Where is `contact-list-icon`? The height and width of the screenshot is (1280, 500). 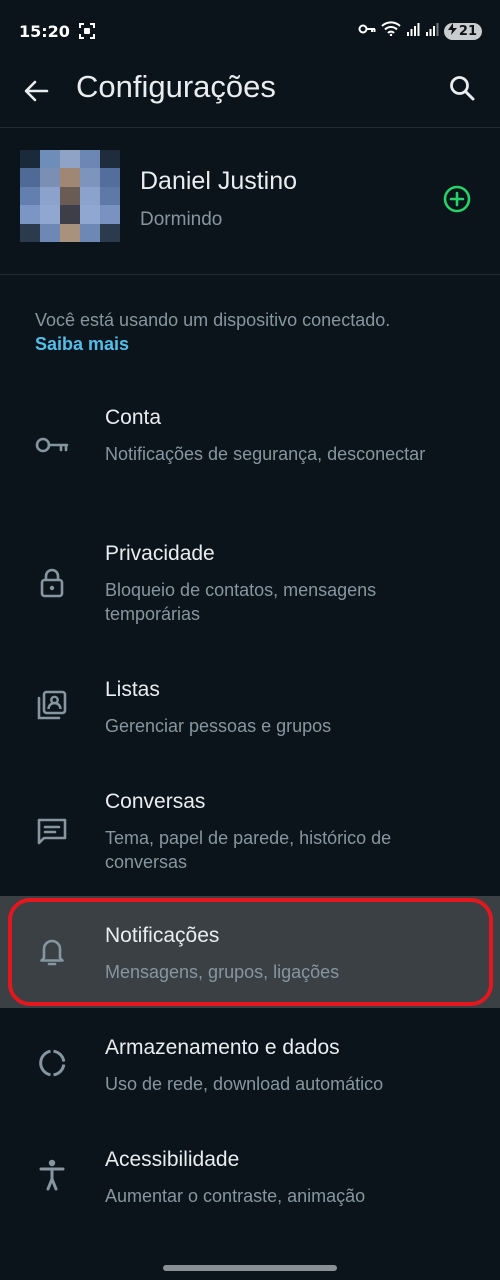 contact-list-icon is located at coordinates (52, 705).